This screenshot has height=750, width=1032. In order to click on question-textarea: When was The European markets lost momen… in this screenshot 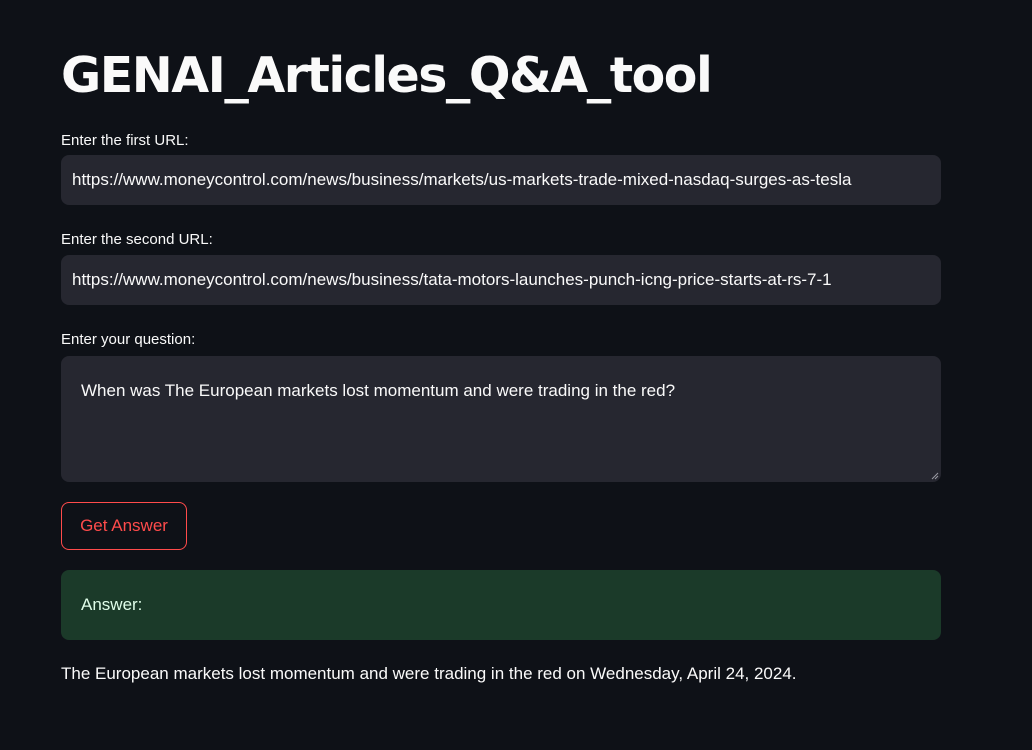, I will do `click(501, 419)`.